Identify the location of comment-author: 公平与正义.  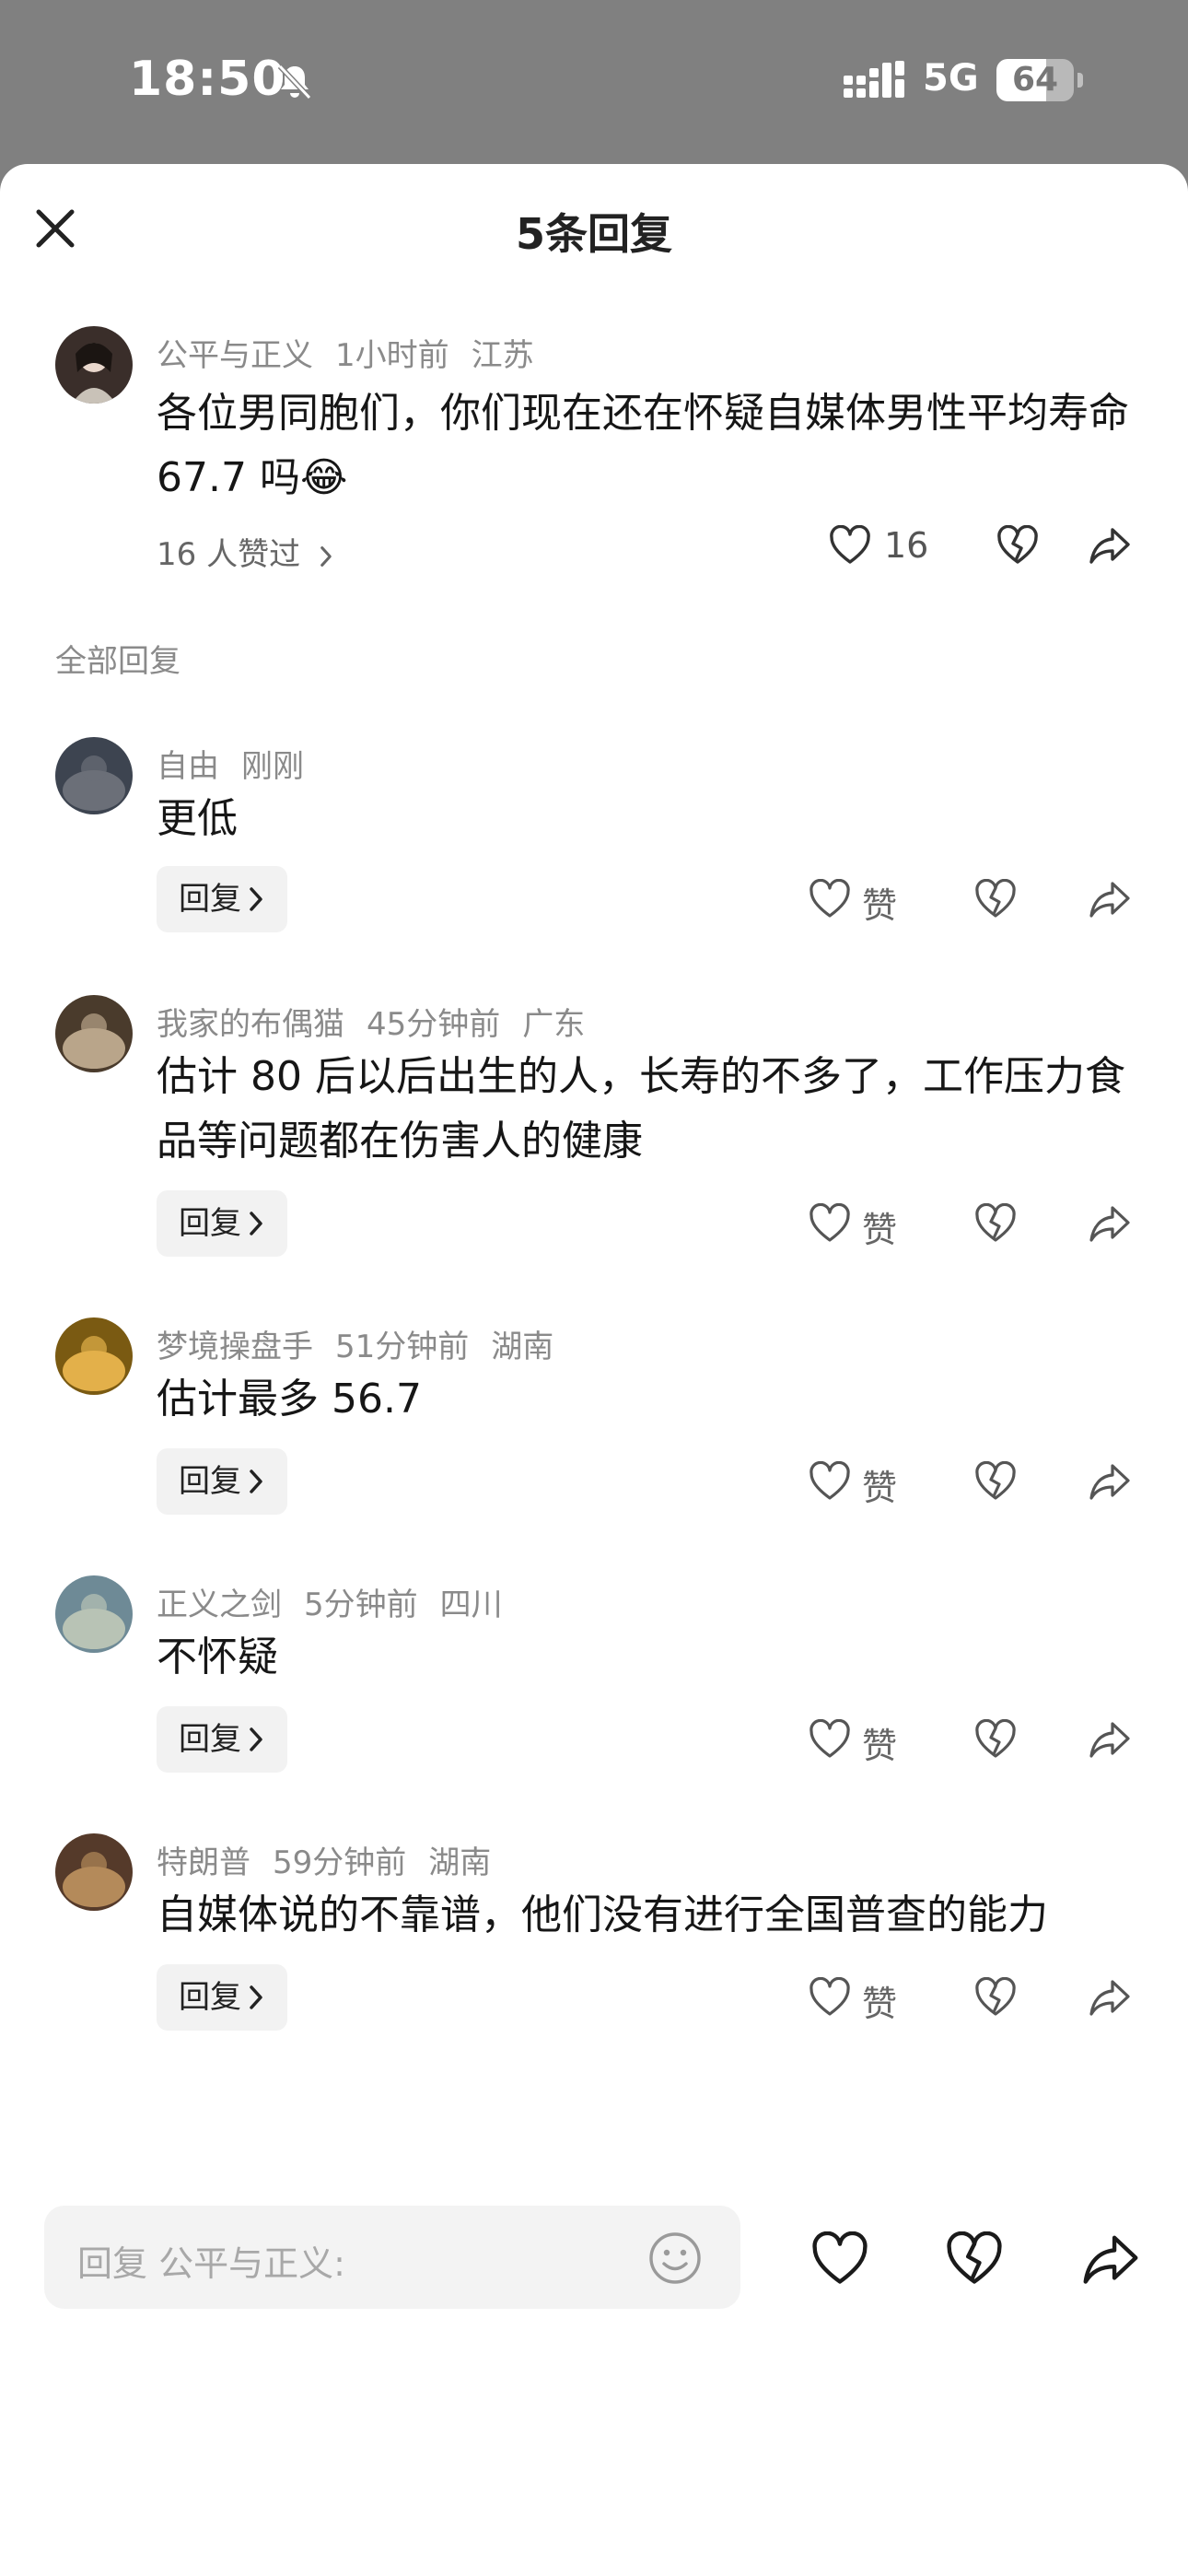
(235, 355).